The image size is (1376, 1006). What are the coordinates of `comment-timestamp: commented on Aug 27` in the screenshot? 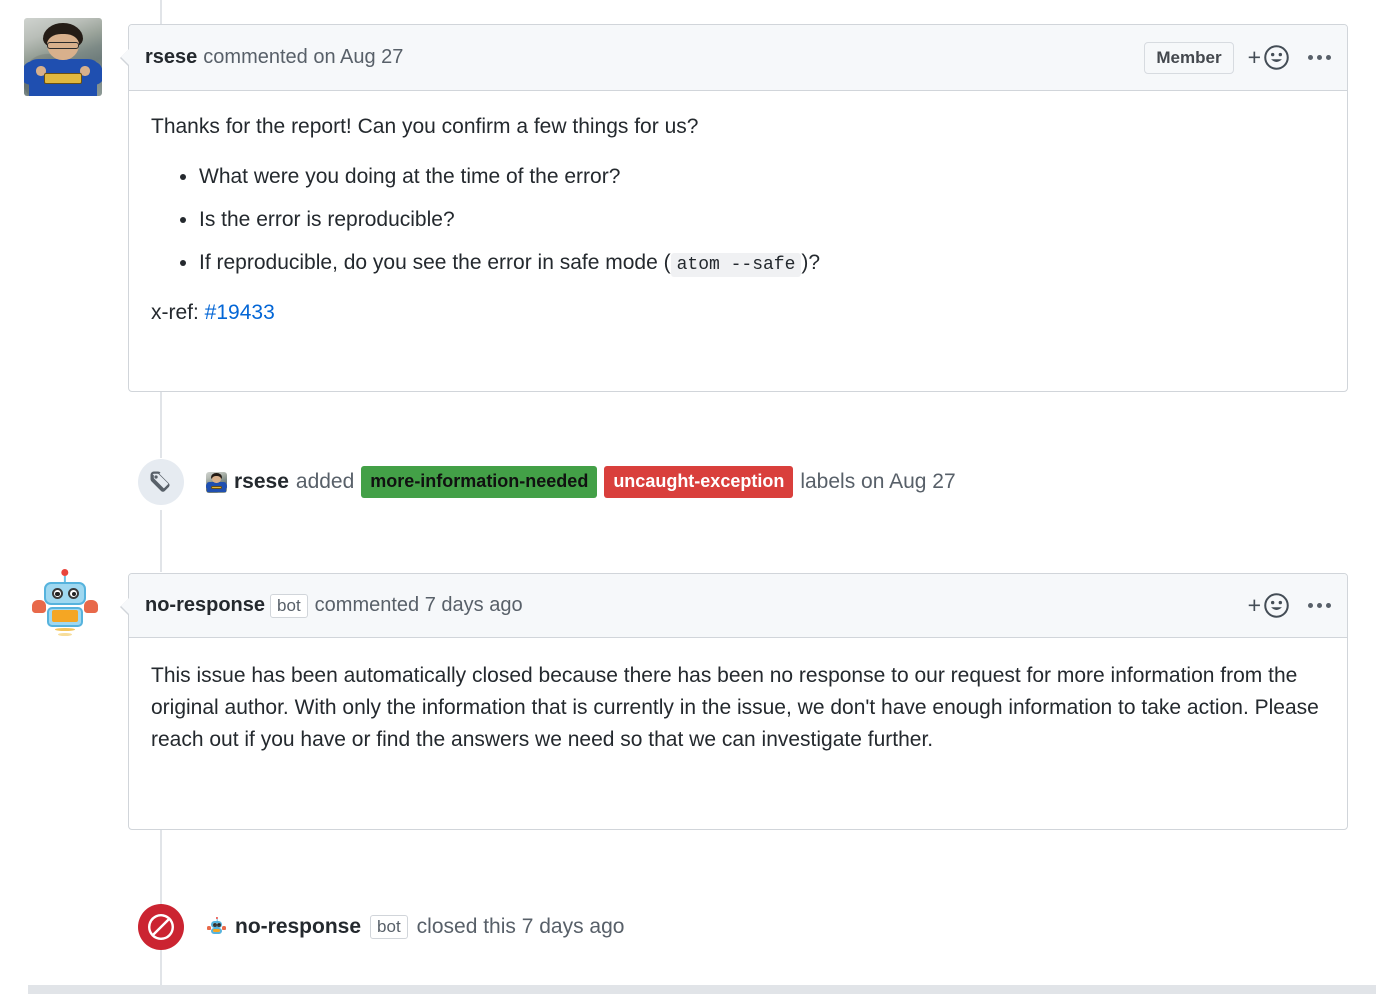 It's located at (303, 57).